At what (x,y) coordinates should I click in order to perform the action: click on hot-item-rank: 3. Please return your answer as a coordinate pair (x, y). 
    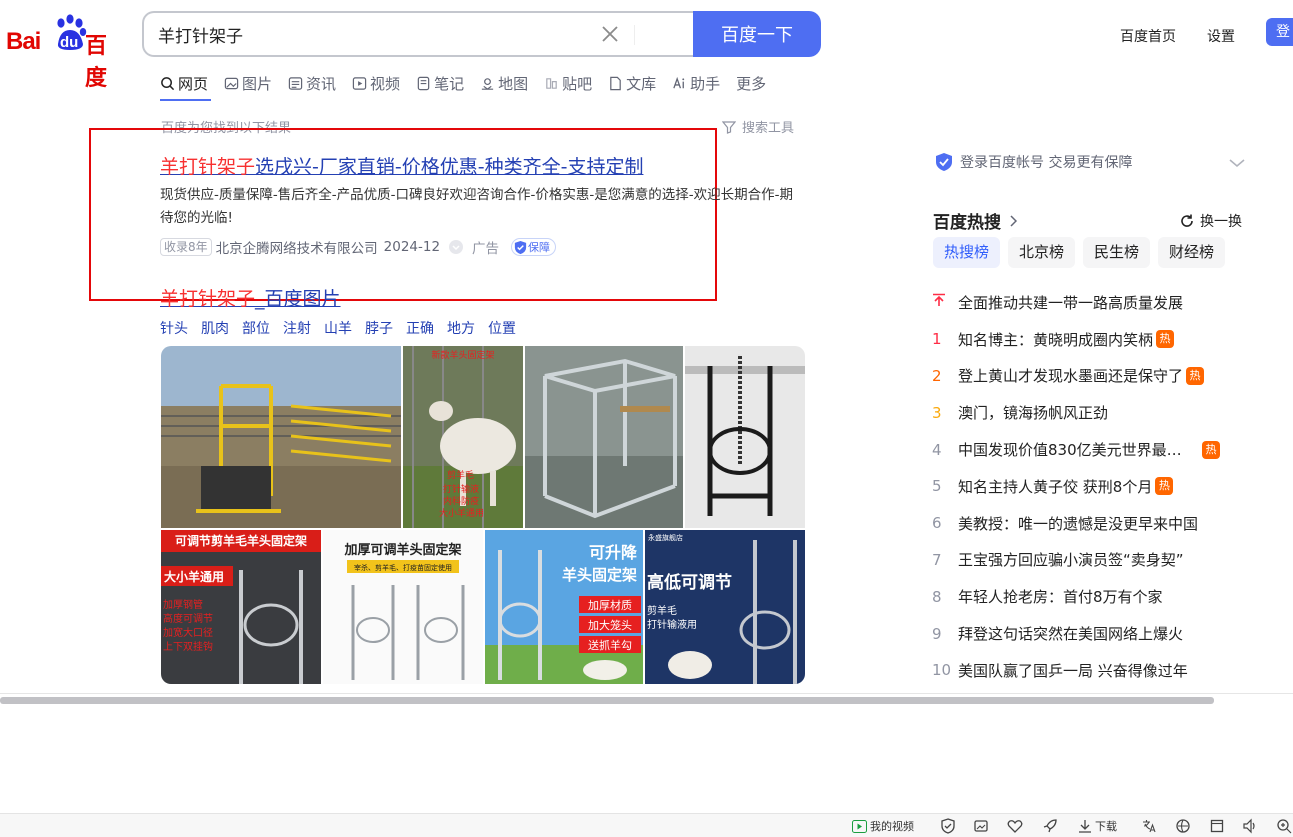
    Looking at the image, I should click on (937, 412).